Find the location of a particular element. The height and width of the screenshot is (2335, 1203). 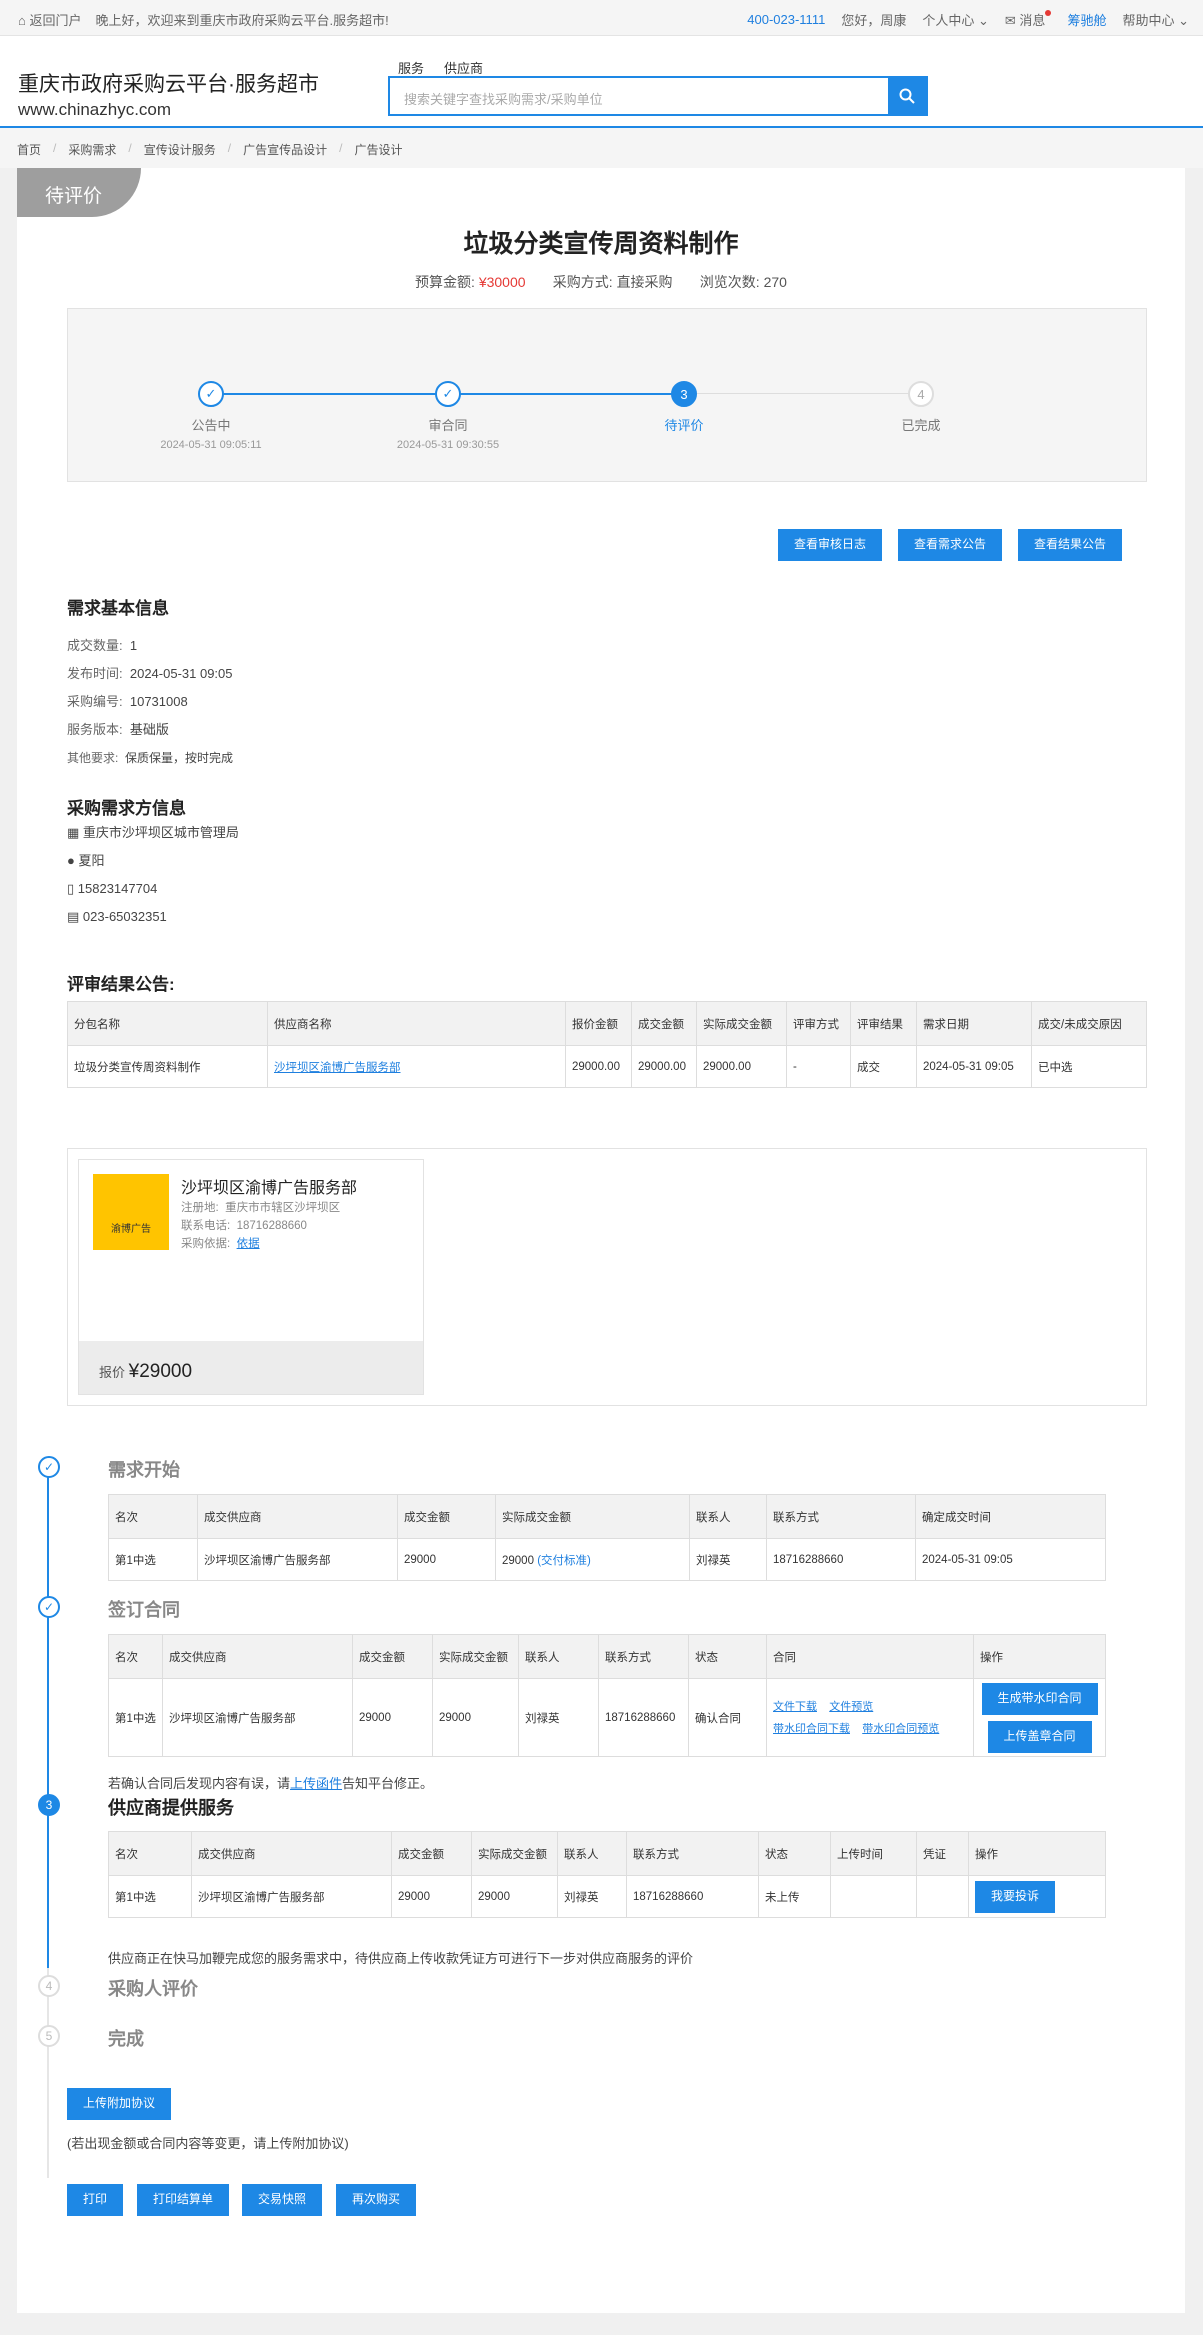

user-link: 筹驰舱 is located at coordinates (1086, 19).